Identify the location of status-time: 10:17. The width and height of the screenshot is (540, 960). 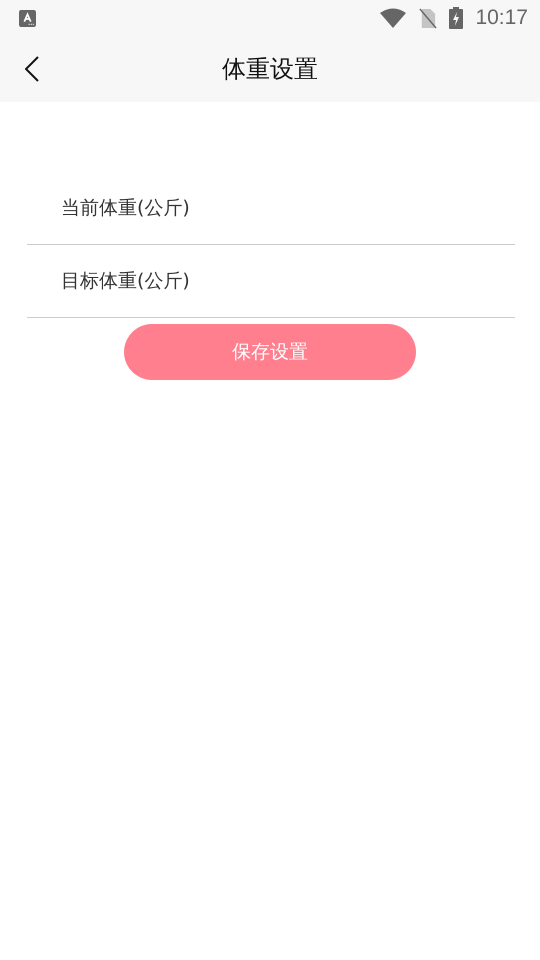
(501, 18).